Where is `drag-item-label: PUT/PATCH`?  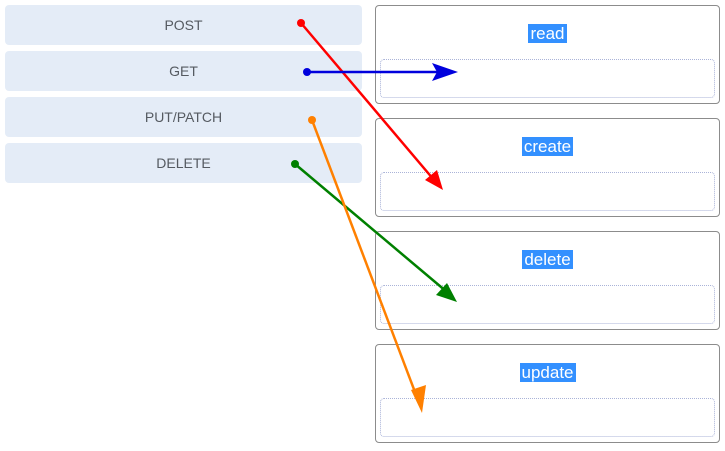
drag-item-label: PUT/PATCH is located at coordinates (183, 117).